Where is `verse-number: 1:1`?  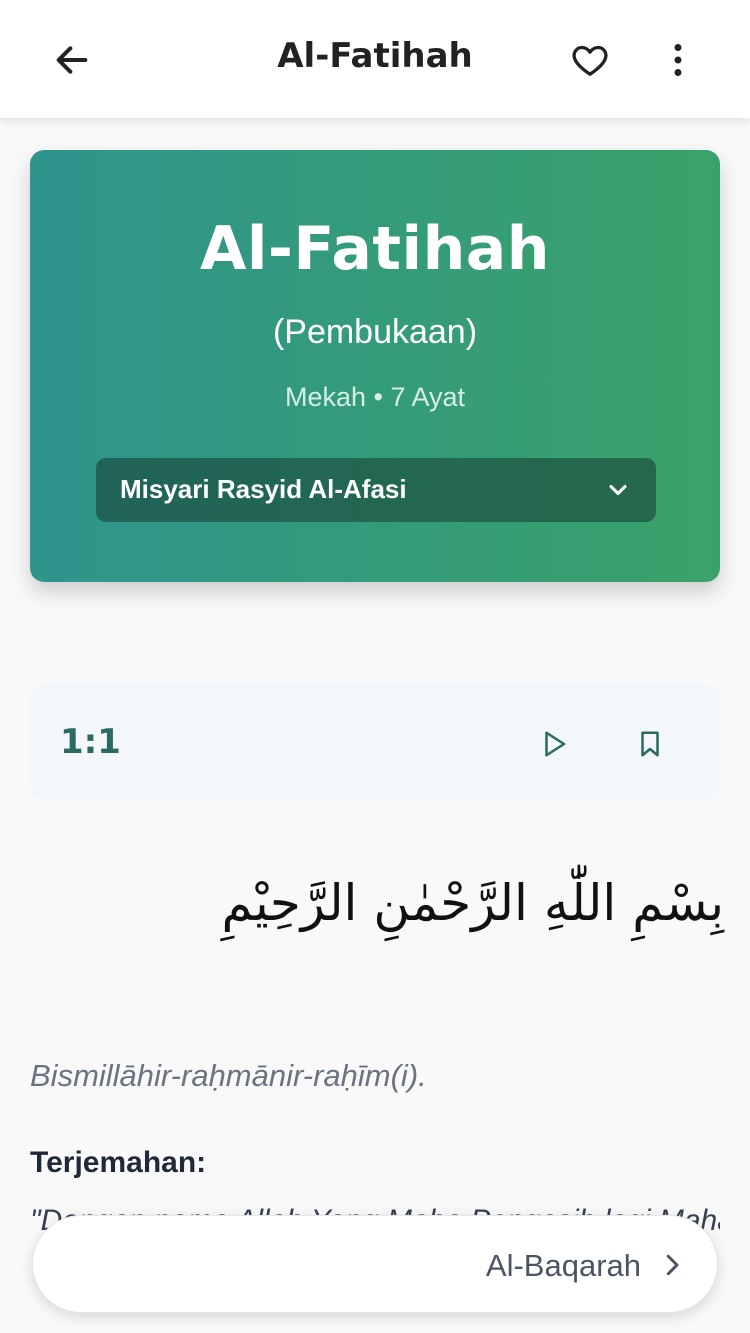
verse-number: 1:1 is located at coordinates (90, 742).